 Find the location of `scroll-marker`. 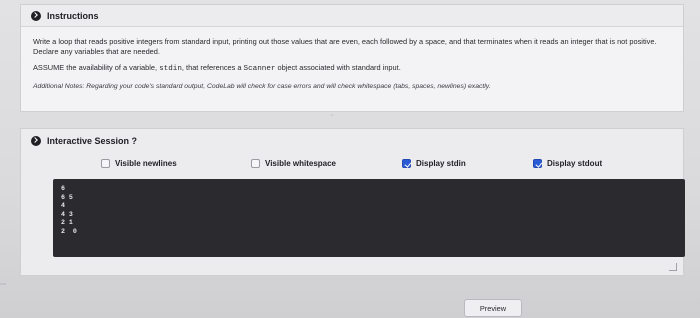

scroll-marker is located at coordinates (3, 284).